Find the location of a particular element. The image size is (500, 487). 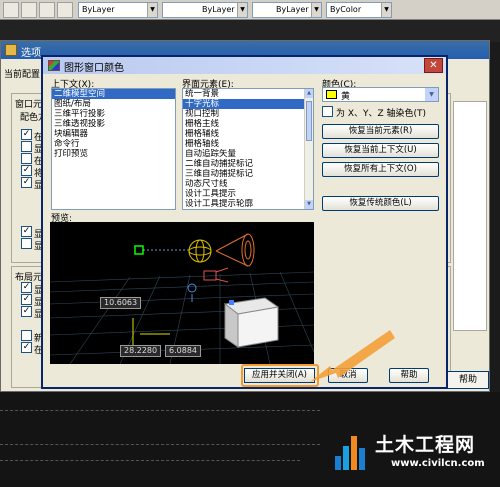

watermark-logo-icon is located at coordinates (350, 453).